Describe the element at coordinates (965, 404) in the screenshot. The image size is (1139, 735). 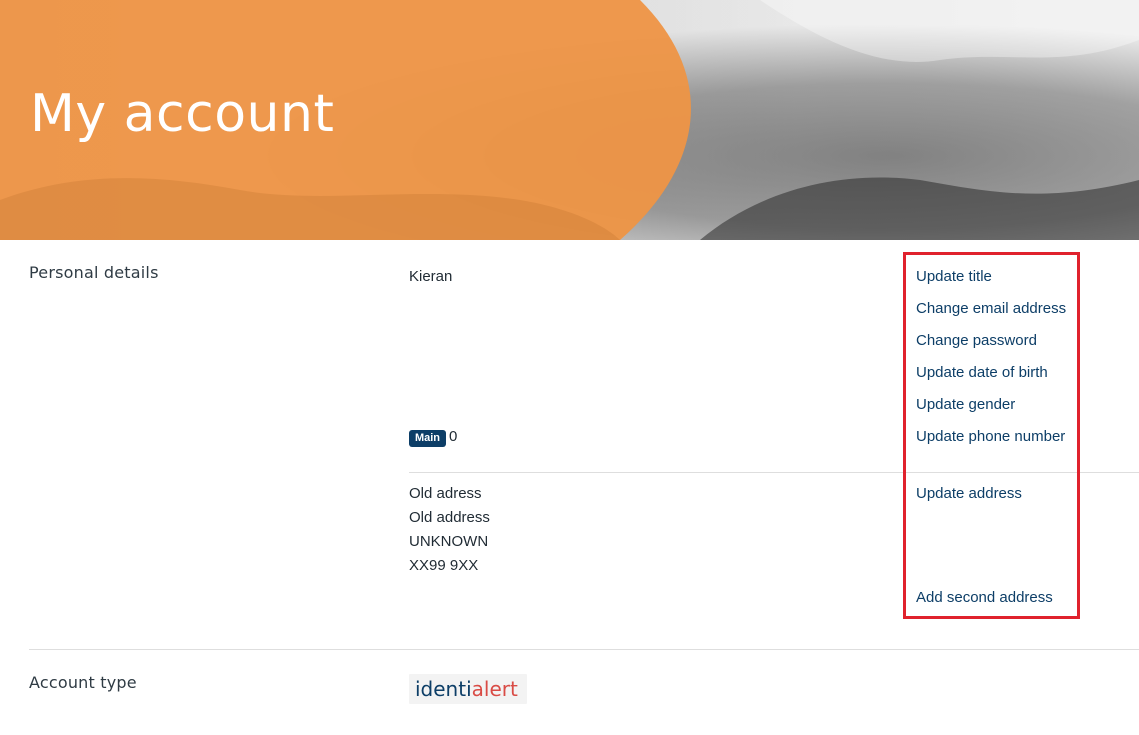
I see `update-gender-link: Update gender` at that location.